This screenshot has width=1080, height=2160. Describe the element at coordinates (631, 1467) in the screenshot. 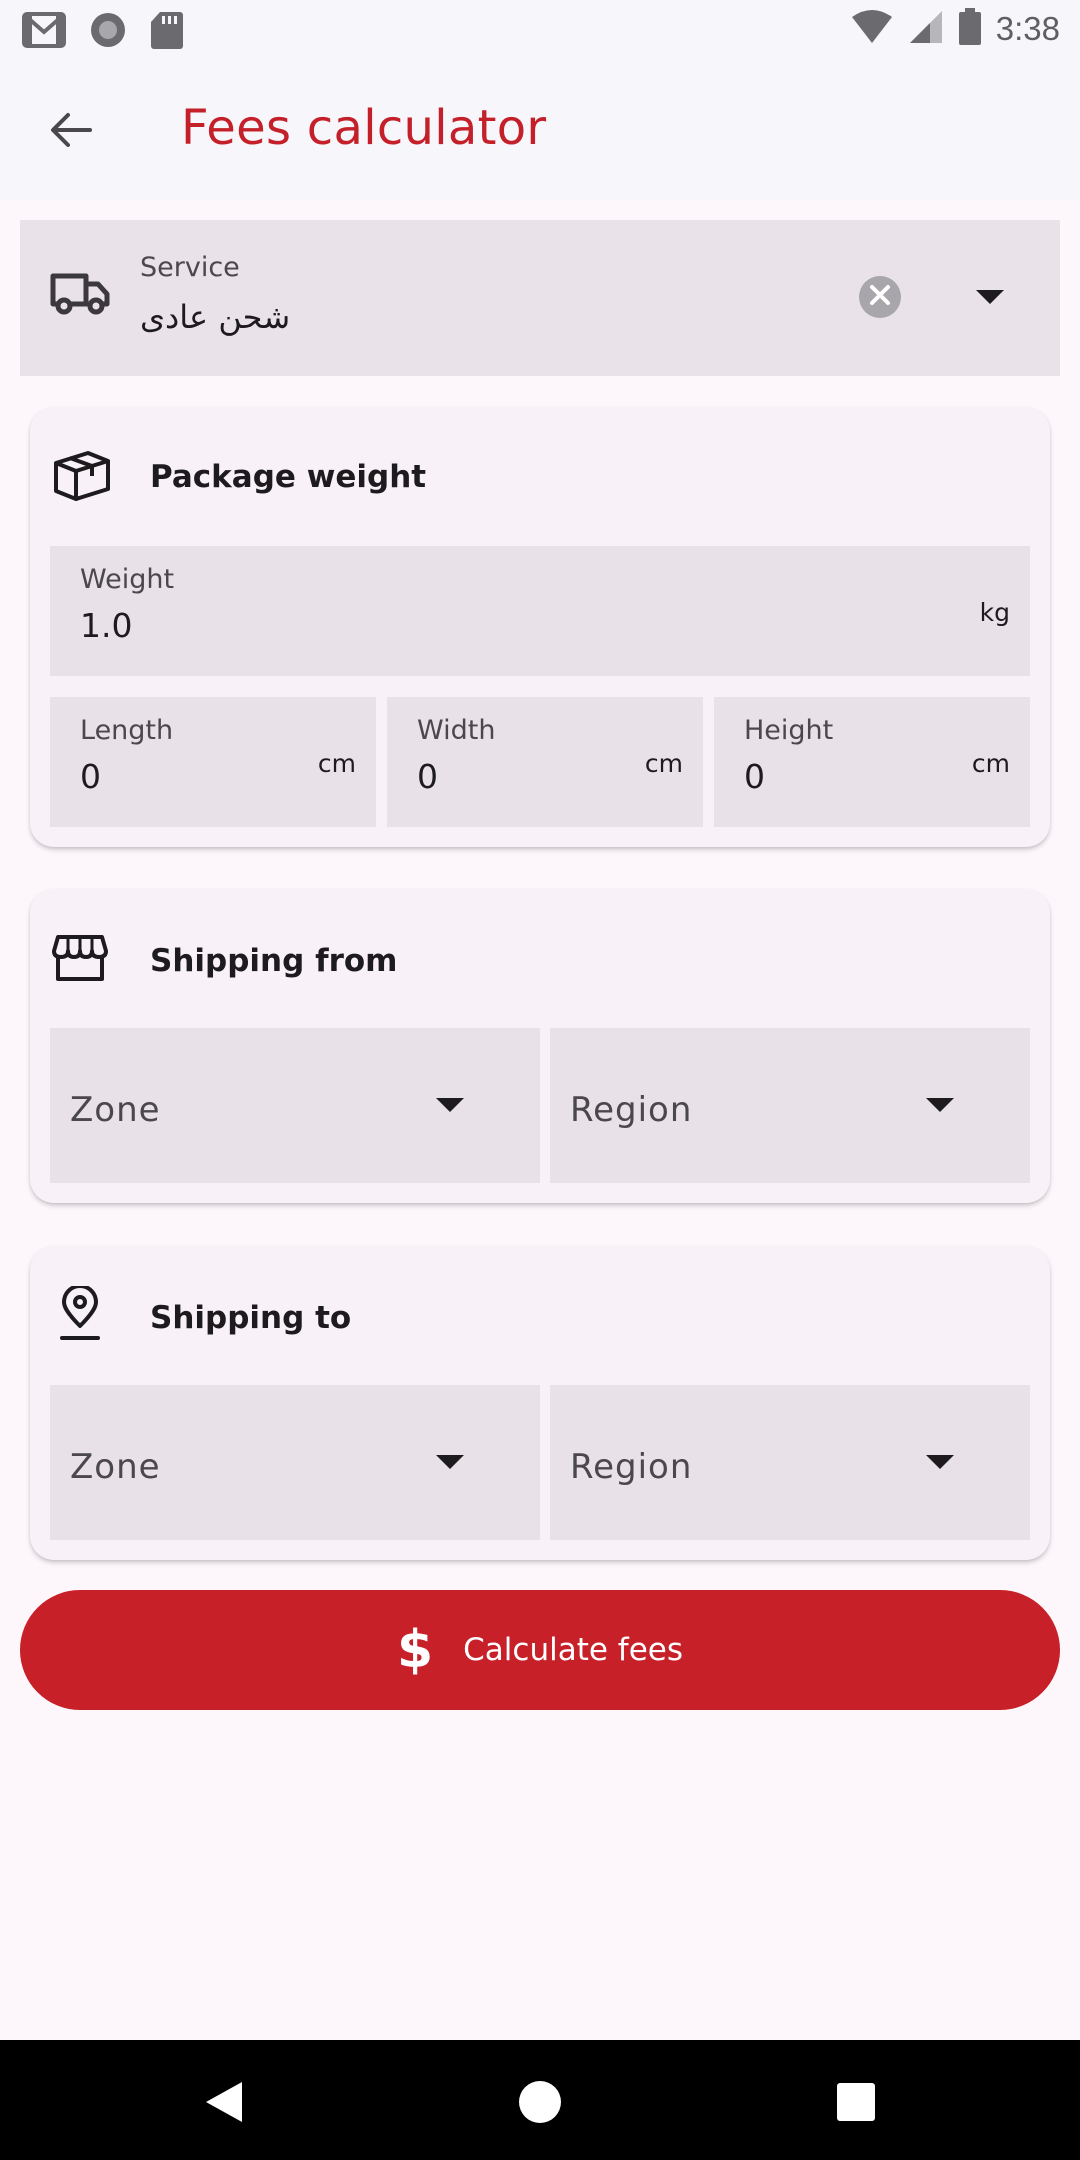

I see `to-region-label: Region` at that location.